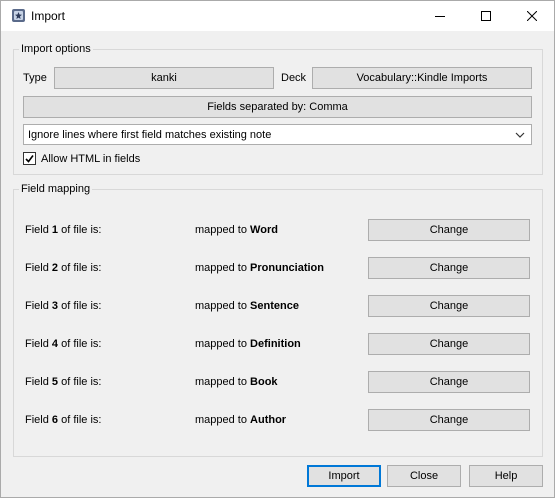  I want to click on close-button: Close, so click(424, 476).